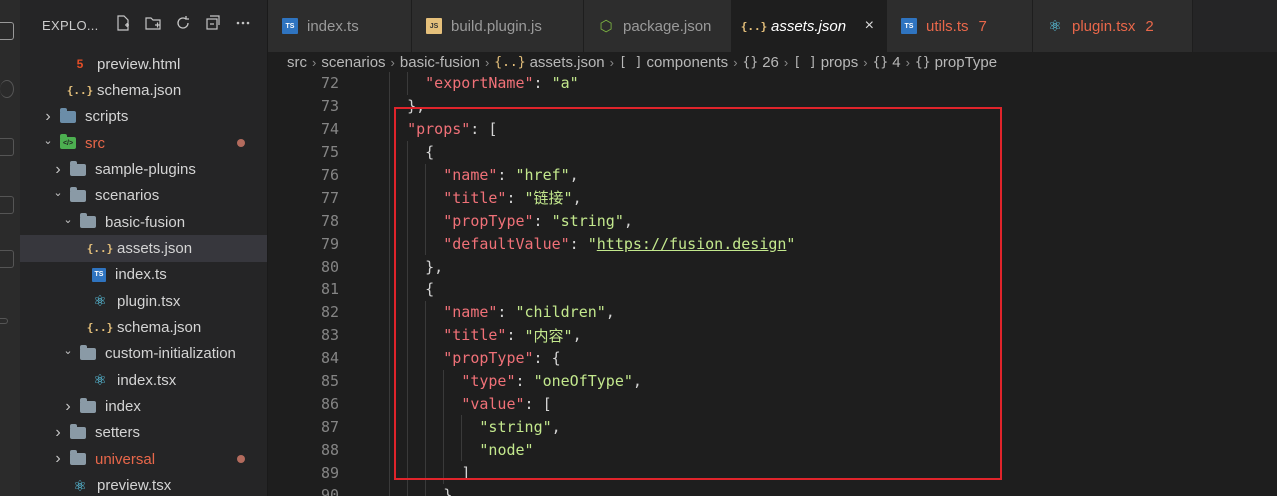  I want to click on breadcrumb-item: src, so click(297, 62).